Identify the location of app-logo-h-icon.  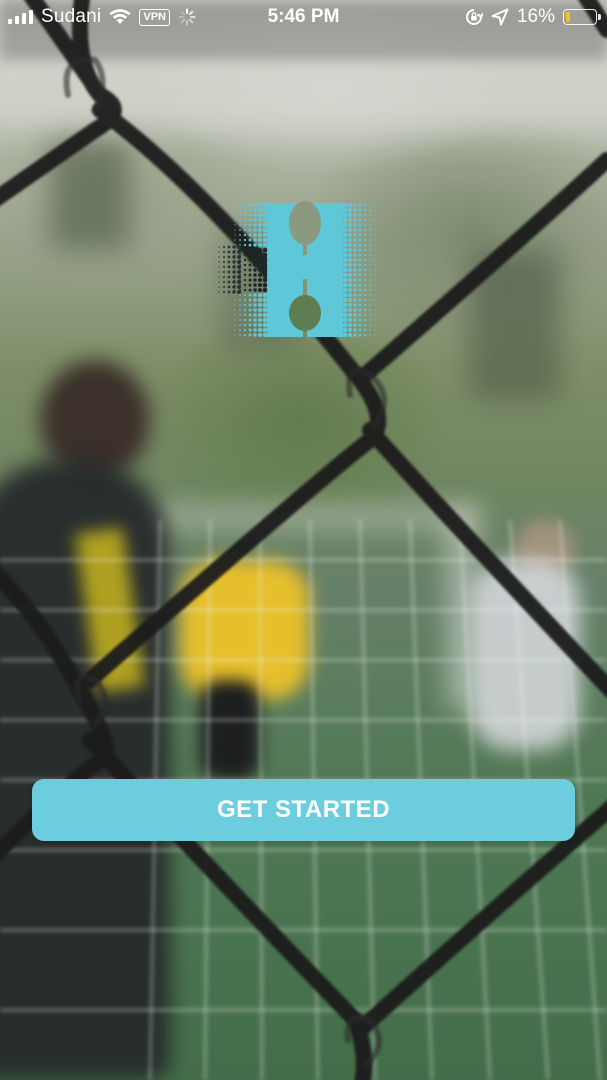
(294, 269).